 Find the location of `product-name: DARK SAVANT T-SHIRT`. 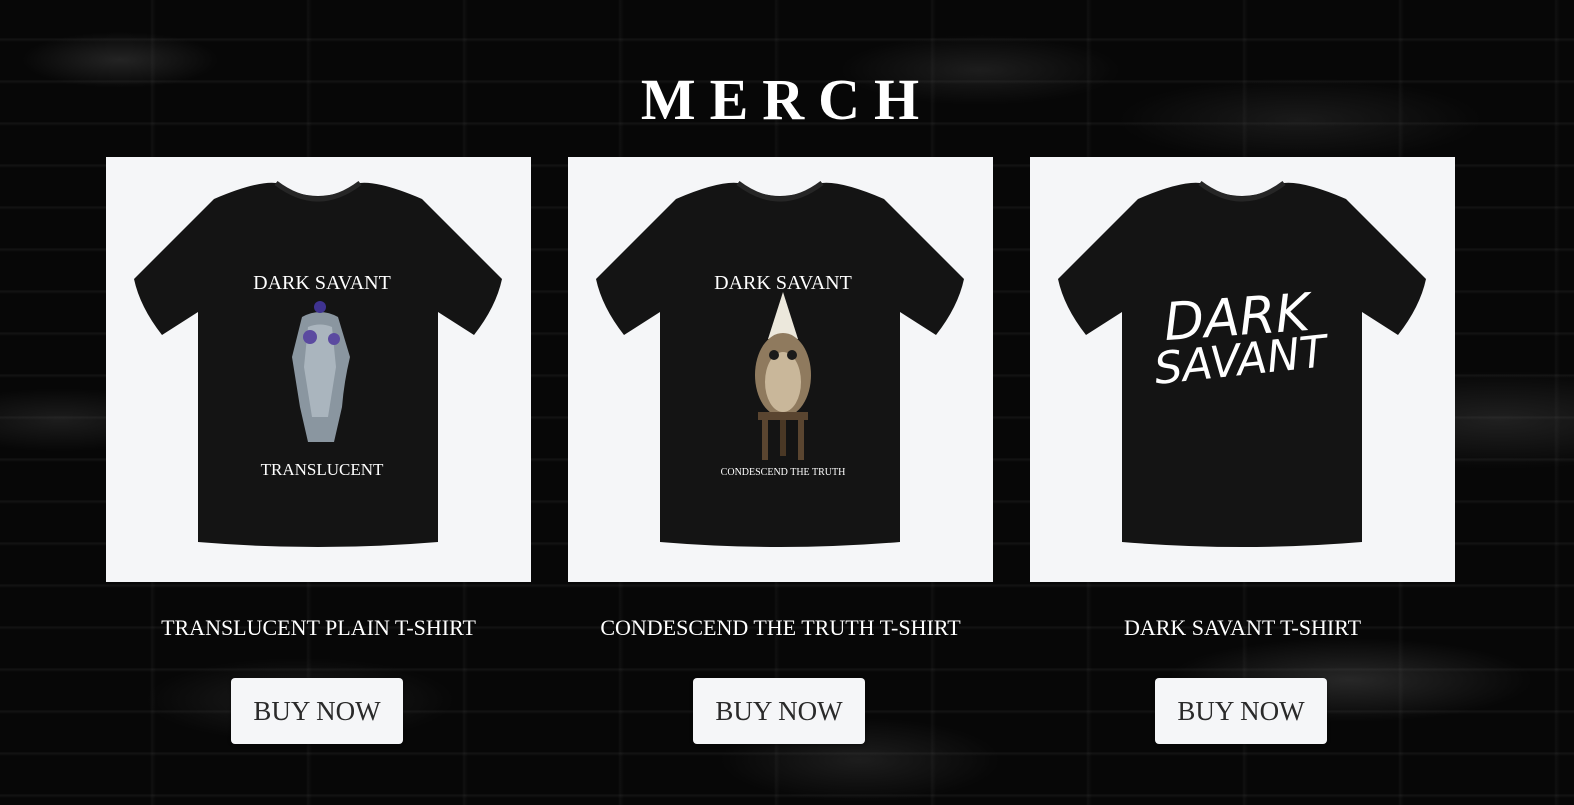

product-name: DARK SAVANT T-SHIRT is located at coordinates (1242, 627).